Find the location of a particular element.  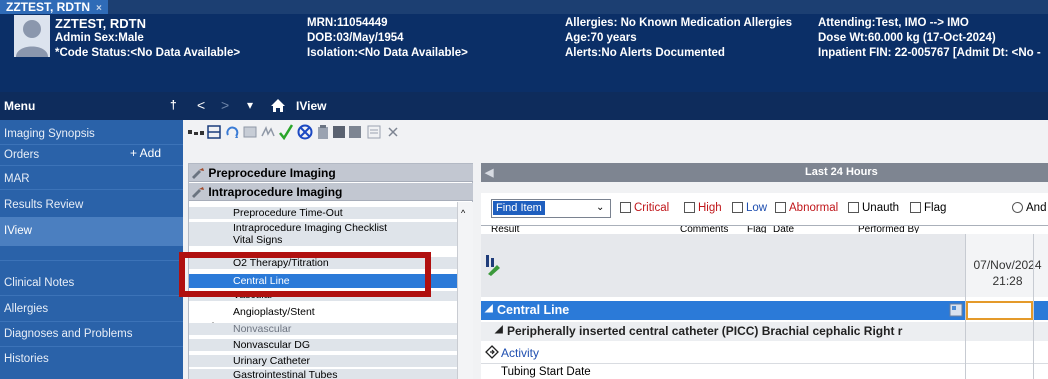

column-result: Result is located at coordinates (505, 229).